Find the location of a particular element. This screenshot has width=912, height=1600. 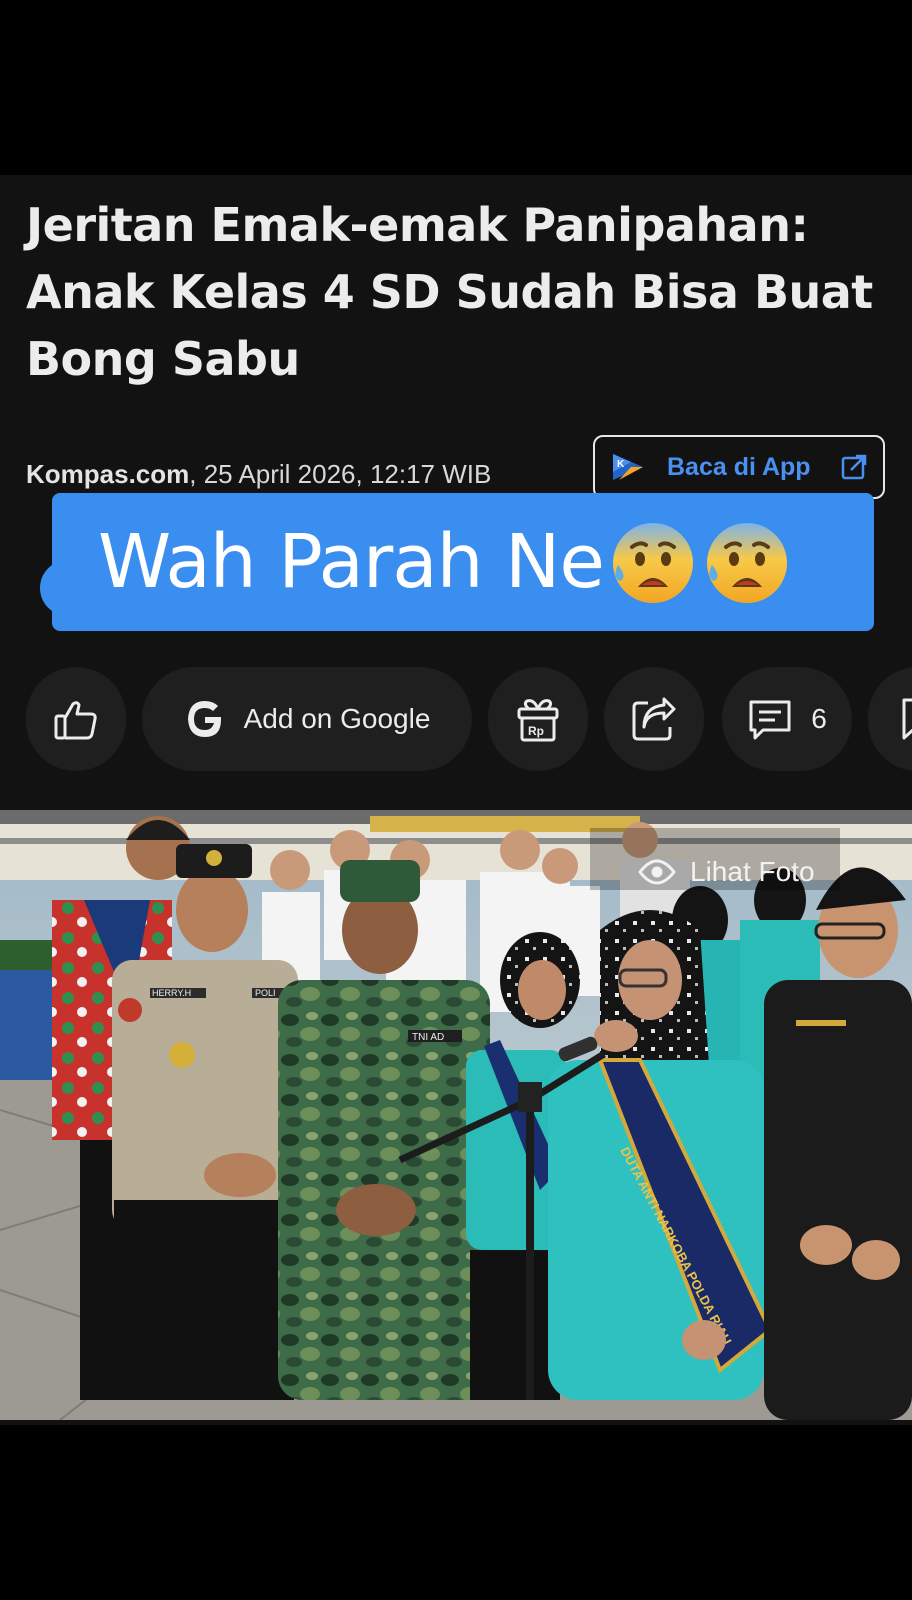

share-icon is located at coordinates (654, 719).